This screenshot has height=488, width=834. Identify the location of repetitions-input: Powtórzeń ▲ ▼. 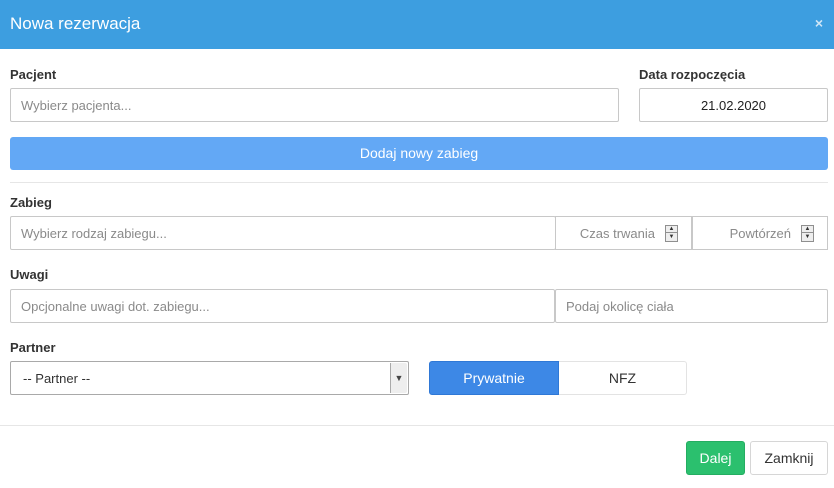
(760, 233).